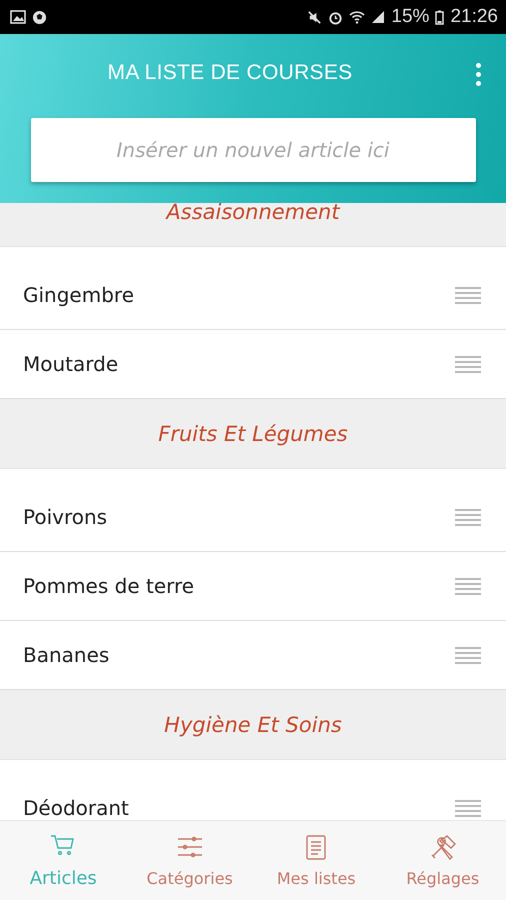 The image size is (506, 900). I want to click on mute-icon, so click(314, 17).